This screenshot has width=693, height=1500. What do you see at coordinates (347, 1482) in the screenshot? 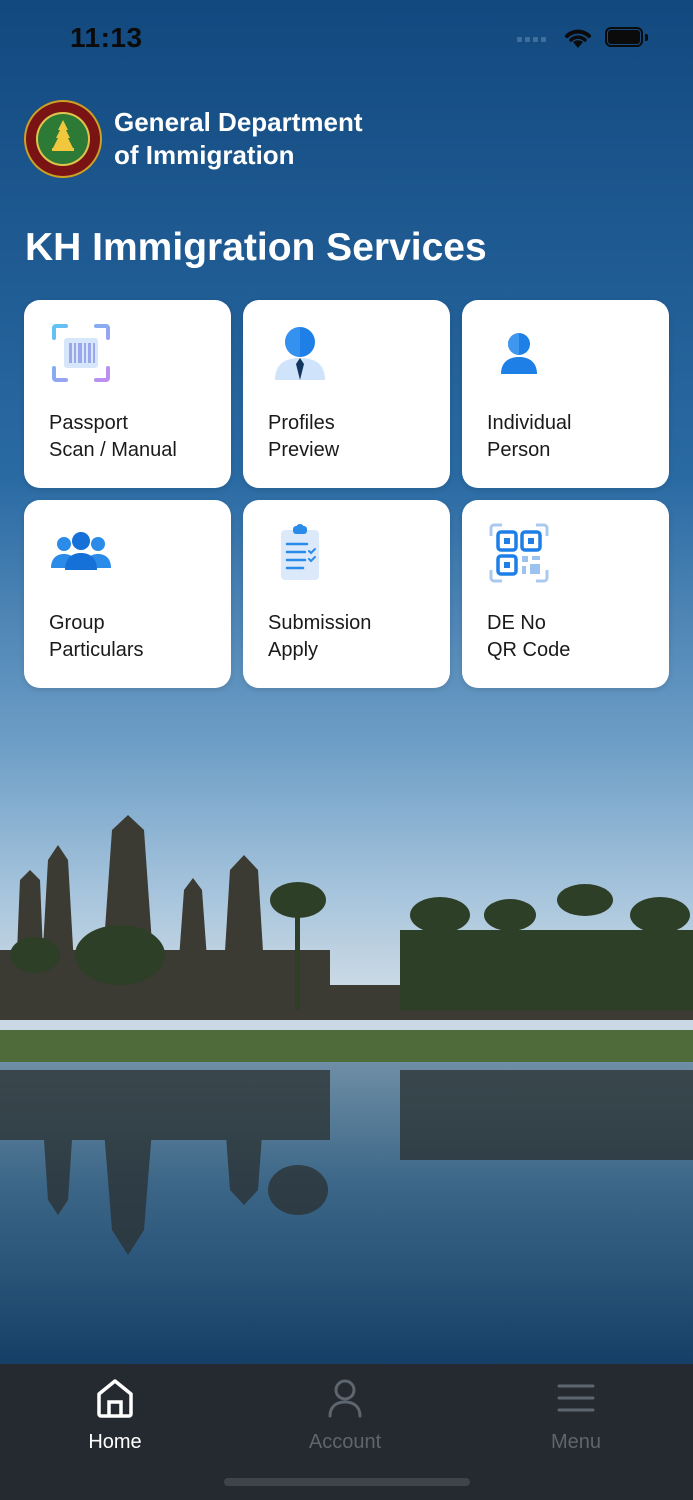
I see `home-indicator` at bounding box center [347, 1482].